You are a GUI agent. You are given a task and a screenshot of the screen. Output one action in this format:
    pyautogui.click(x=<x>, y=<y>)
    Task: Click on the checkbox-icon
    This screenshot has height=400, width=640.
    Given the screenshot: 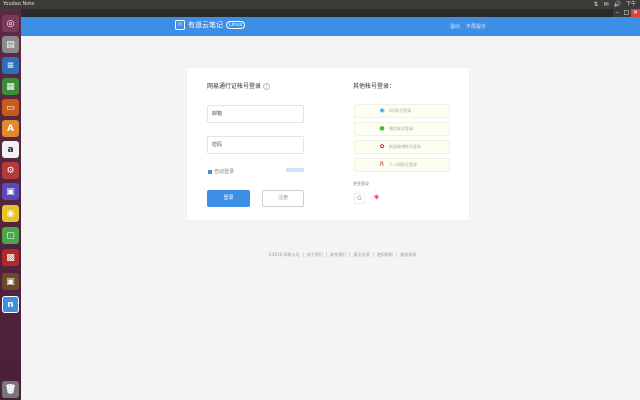 What is the action you would take?
    pyautogui.click(x=210, y=171)
    